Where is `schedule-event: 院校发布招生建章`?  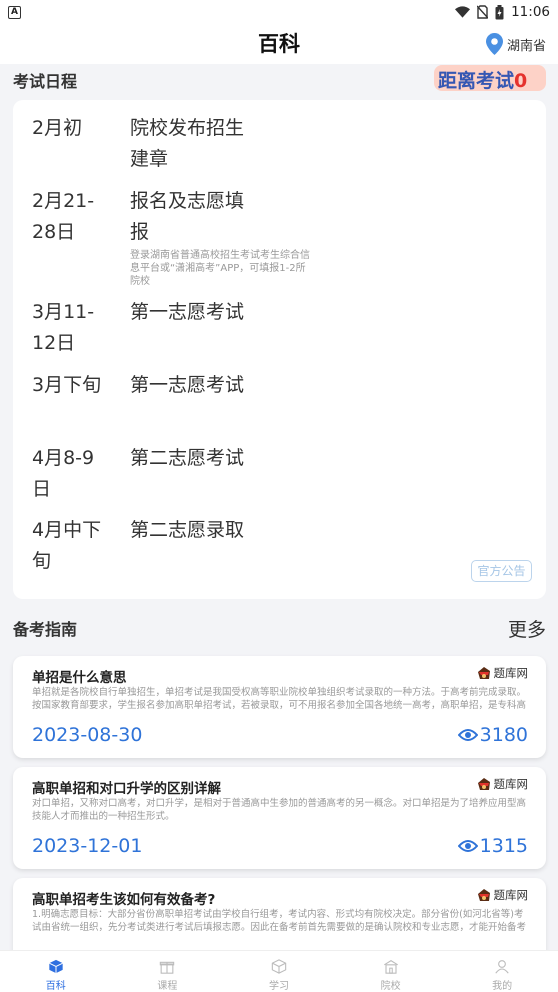 schedule-event: 院校发布招生建章 is located at coordinates (187, 143).